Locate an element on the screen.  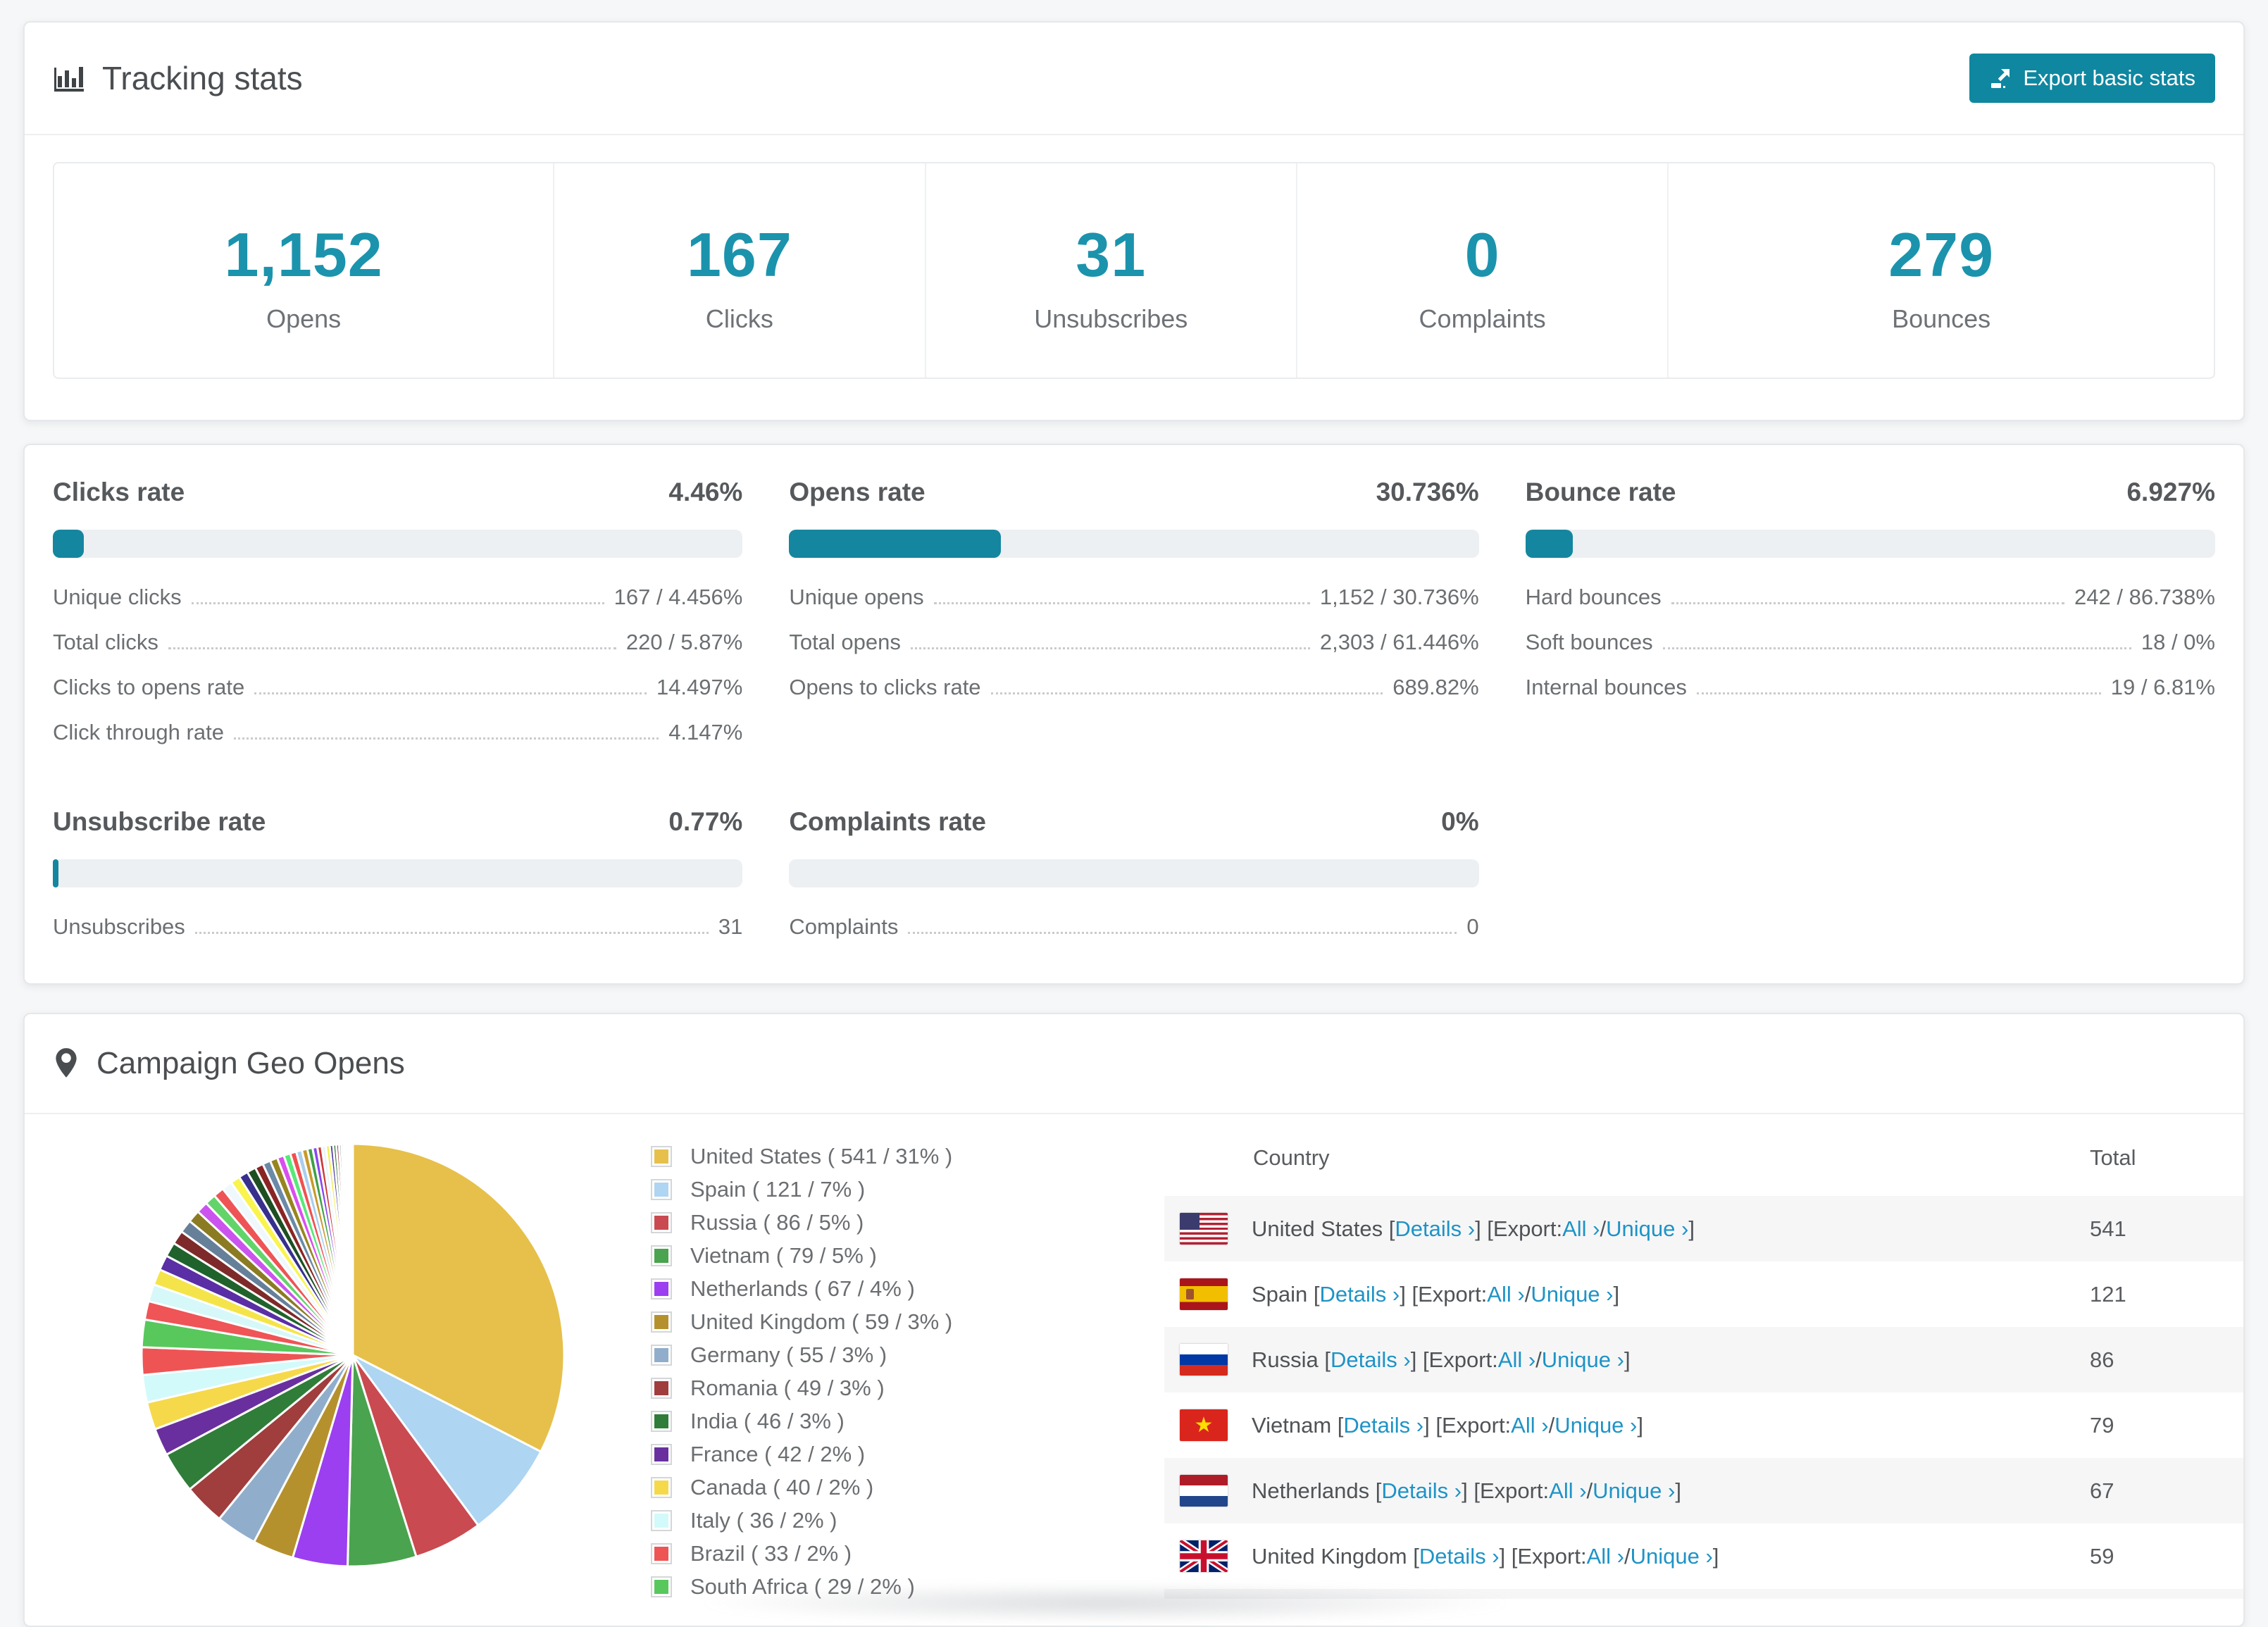
rate-row-label: Clicks to opens rate is located at coordinates (149, 687).